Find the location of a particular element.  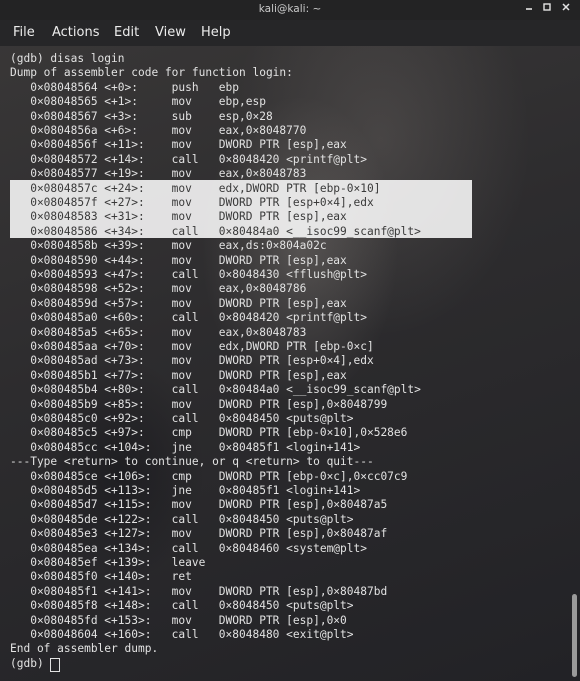

text-cursor is located at coordinates (55, 664).